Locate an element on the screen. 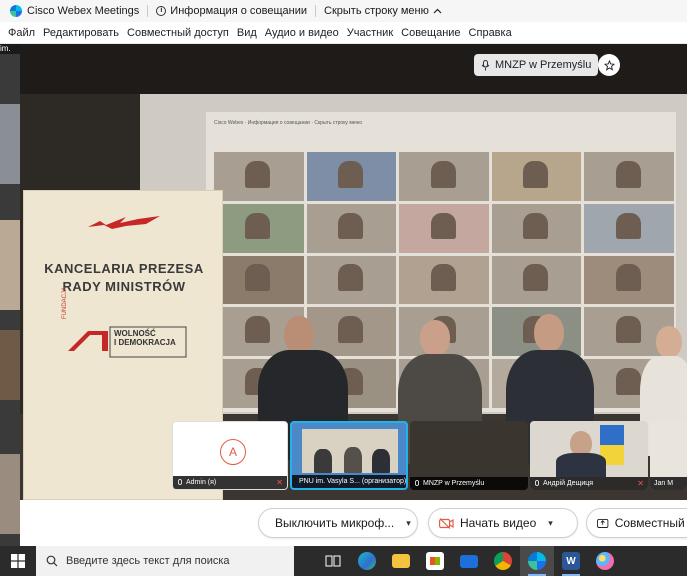 The height and width of the screenshot is (576, 687). active-speaker-label: MNZP w Przemyślu is located at coordinates (536, 65).